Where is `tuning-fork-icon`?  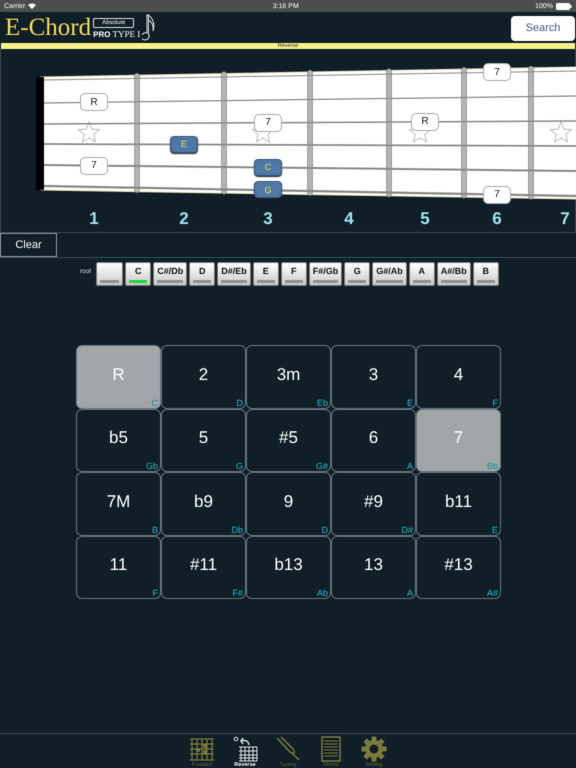 tuning-fork-icon is located at coordinates (288, 749).